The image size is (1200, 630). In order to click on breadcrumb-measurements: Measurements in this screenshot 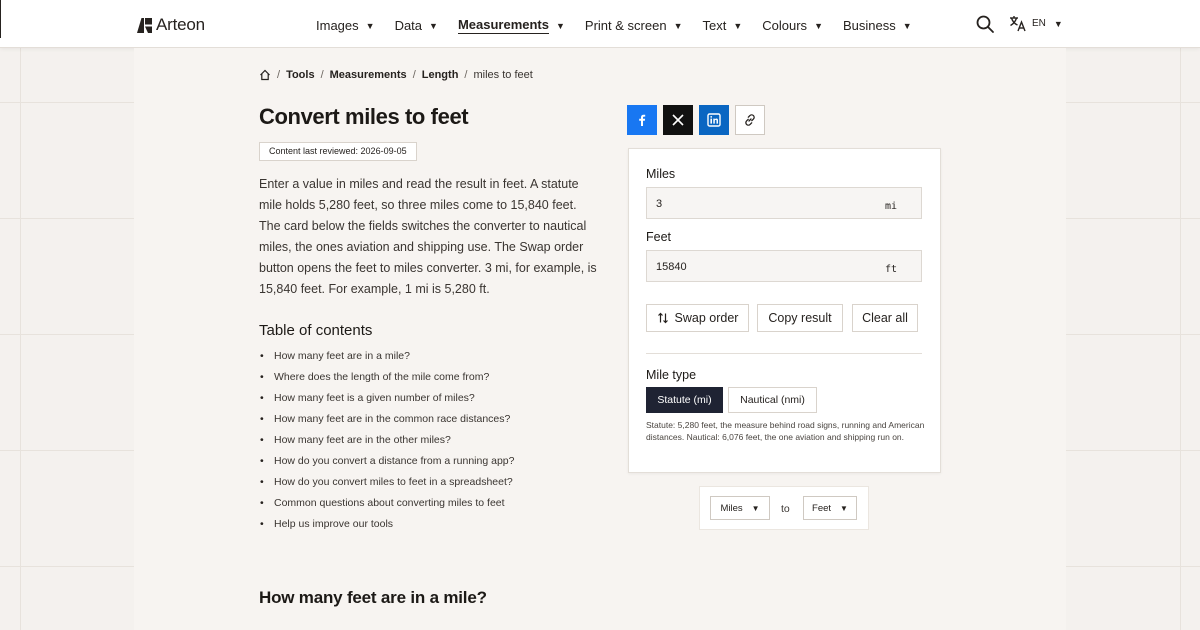, I will do `click(368, 75)`.